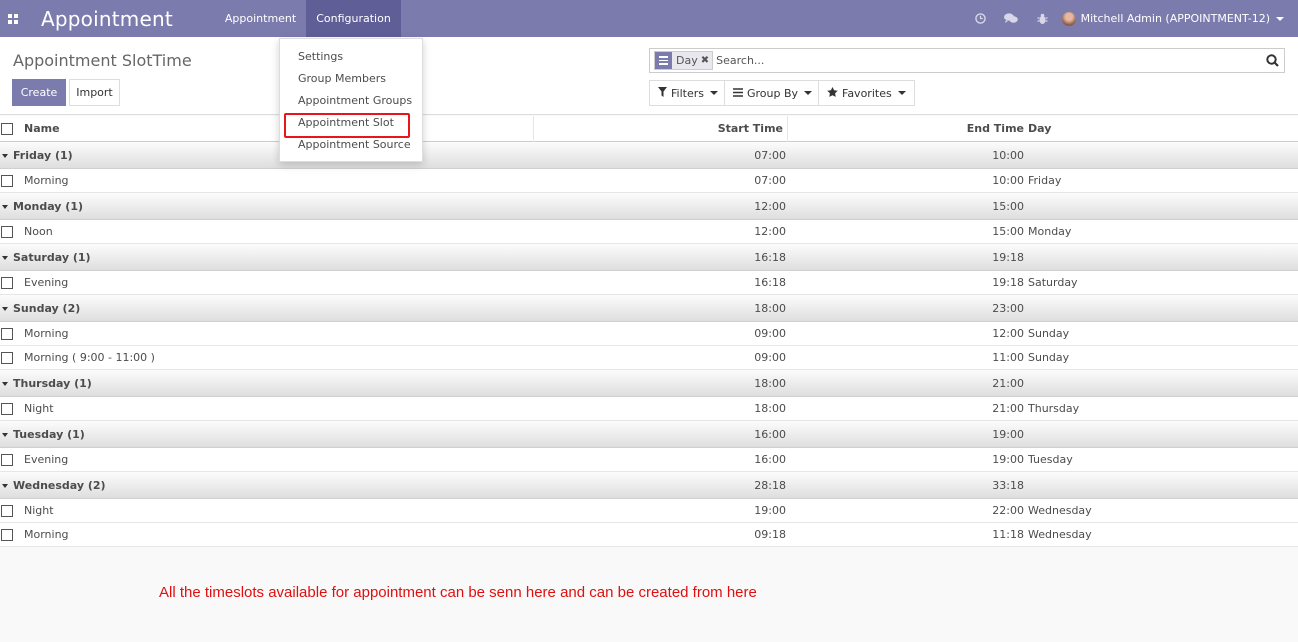 The width and height of the screenshot is (1298, 642). What do you see at coordinates (866, 93) in the screenshot?
I see `favorites-button: Favorites` at bounding box center [866, 93].